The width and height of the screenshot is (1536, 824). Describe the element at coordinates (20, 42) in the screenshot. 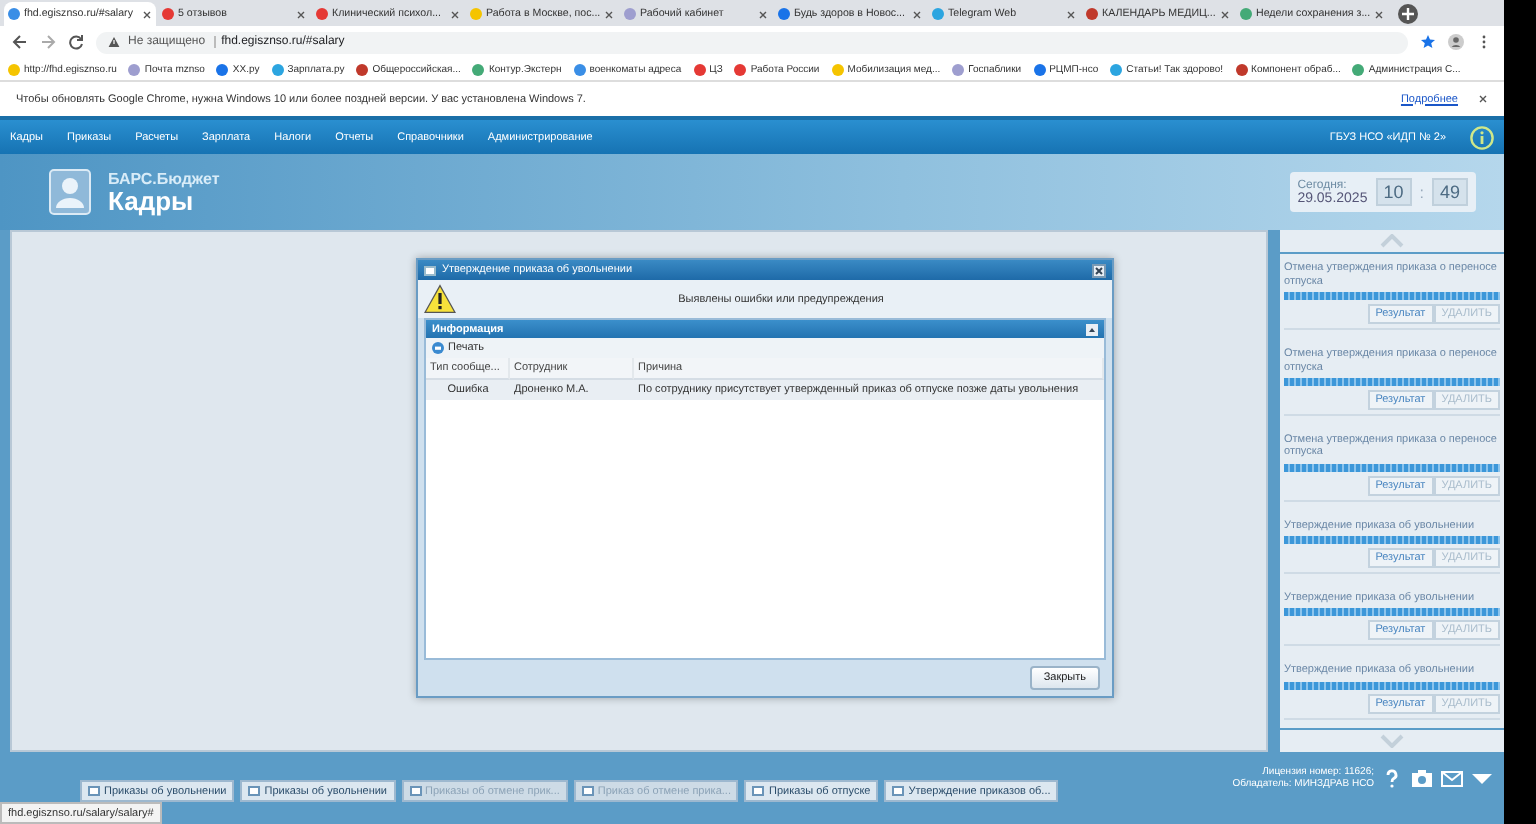

I see `back-icon` at that location.